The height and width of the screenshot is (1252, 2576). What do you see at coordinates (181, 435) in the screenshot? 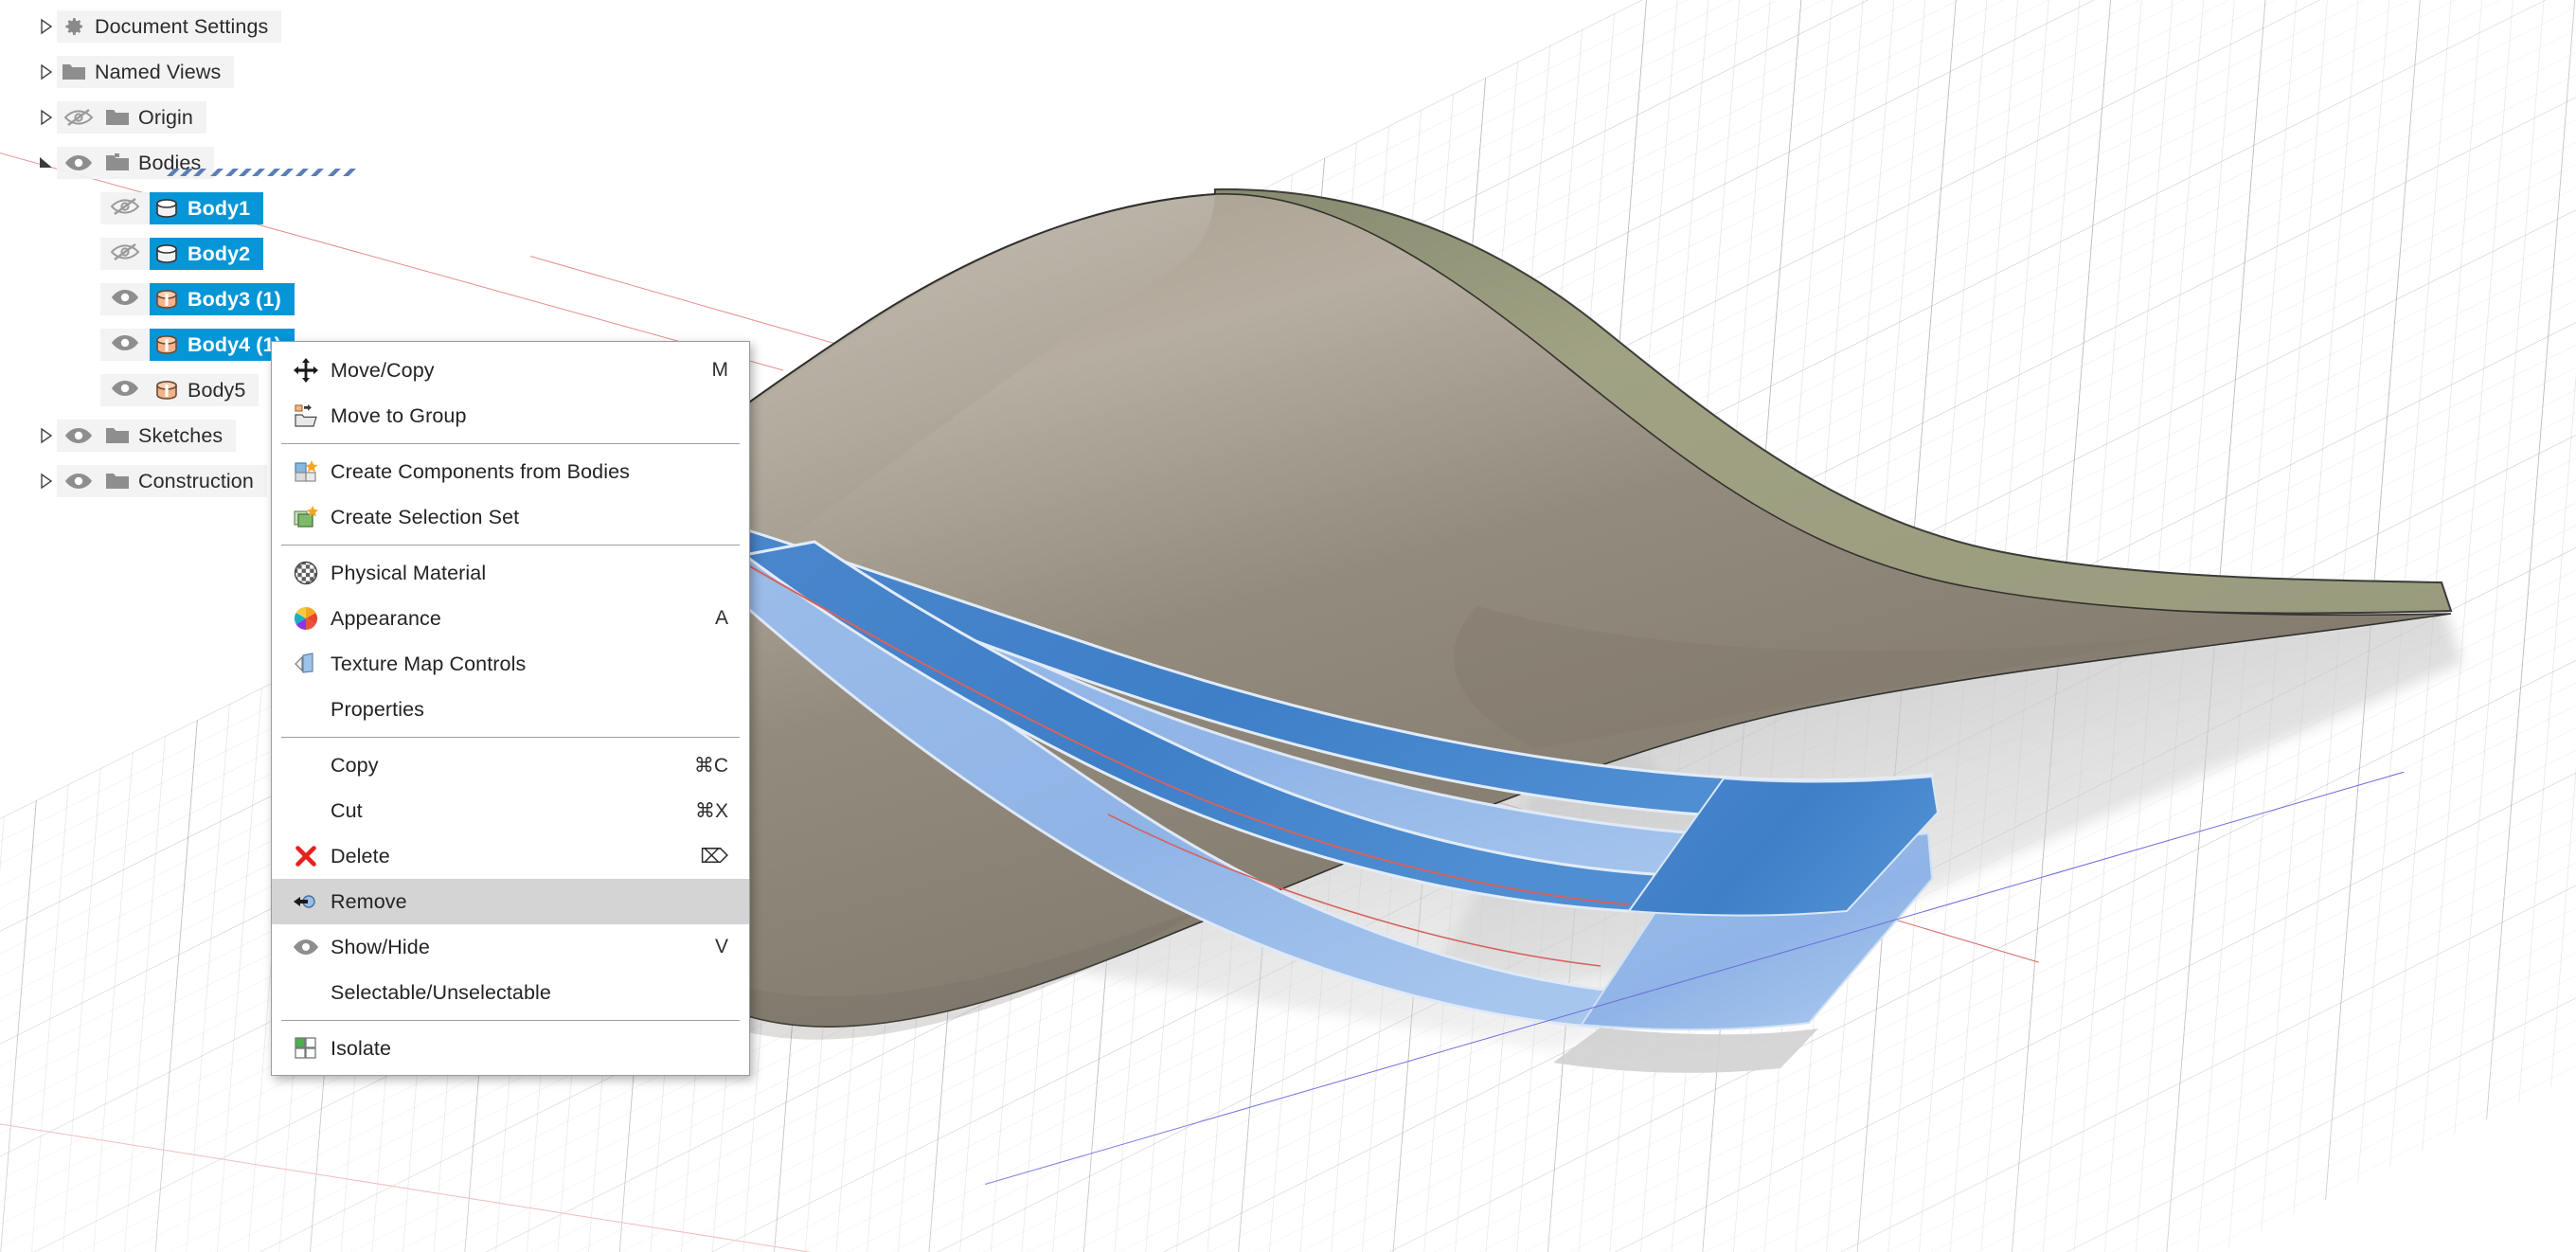
I see `tree-item-label: Sketches` at bounding box center [181, 435].